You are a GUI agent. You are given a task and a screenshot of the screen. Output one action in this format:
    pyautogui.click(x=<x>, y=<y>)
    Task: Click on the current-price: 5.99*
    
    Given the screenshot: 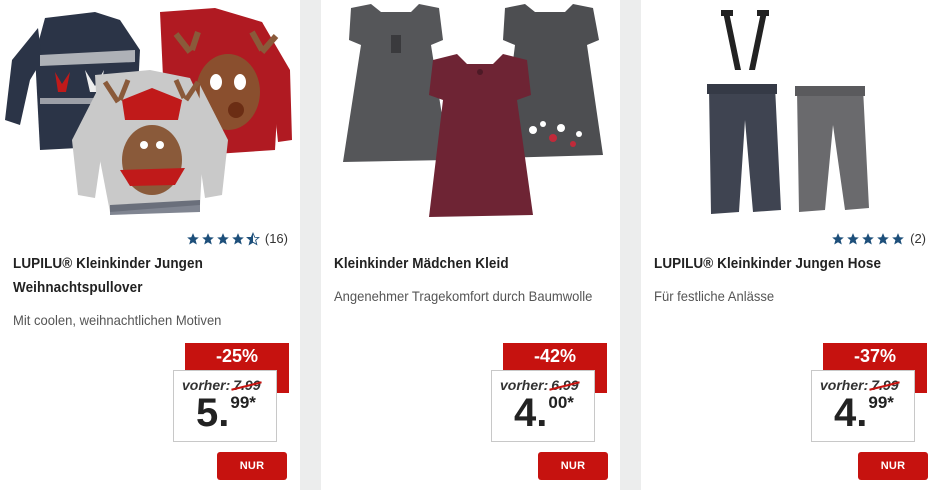 What is the action you would take?
    pyautogui.click(x=226, y=413)
    